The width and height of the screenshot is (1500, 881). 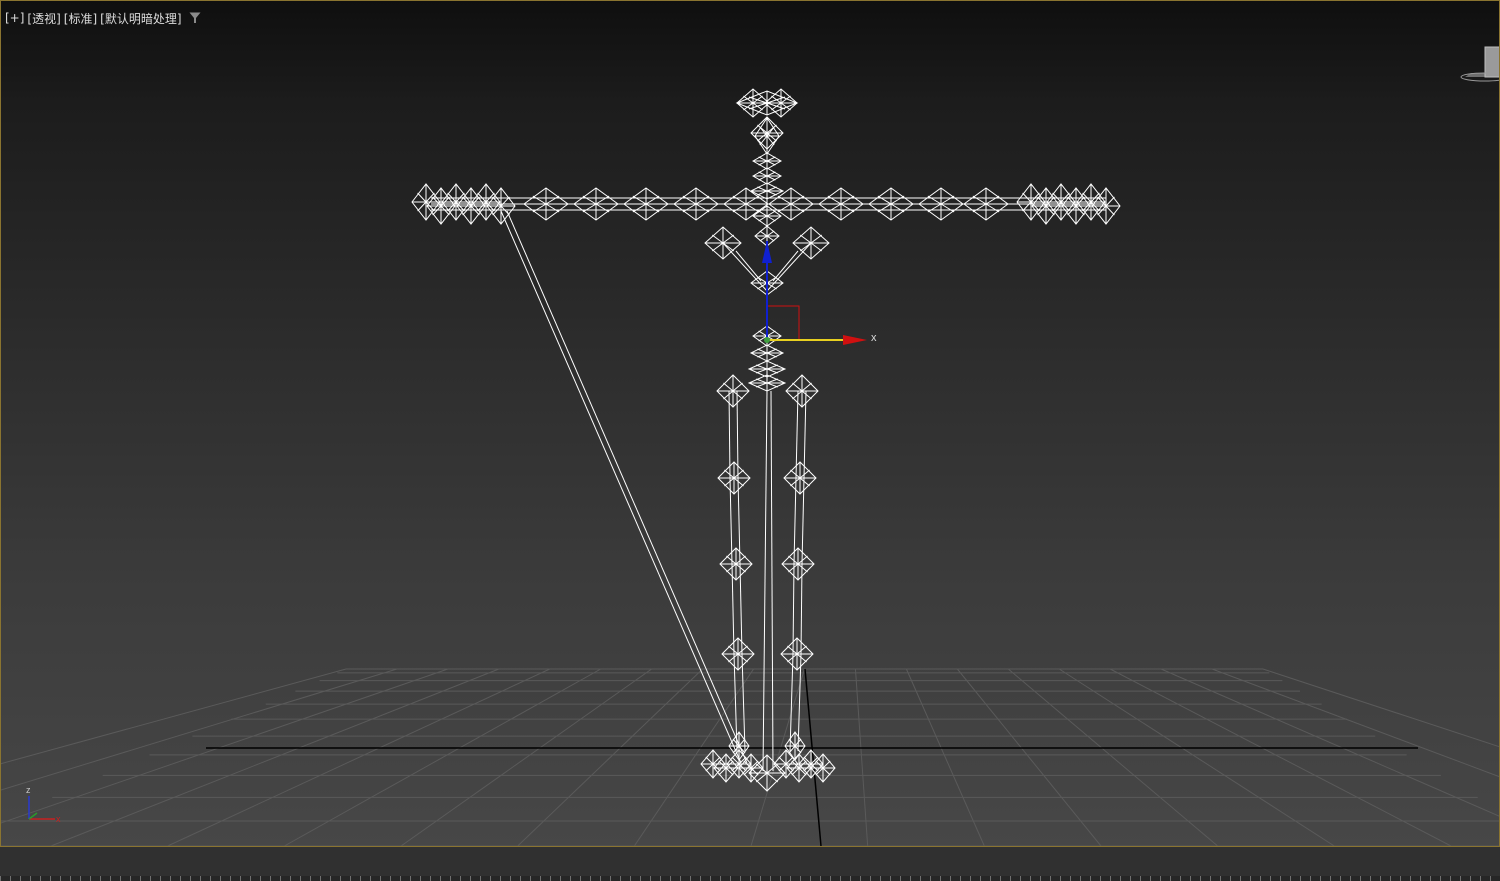 I want to click on view-cube-icon, so click(x=1479, y=63).